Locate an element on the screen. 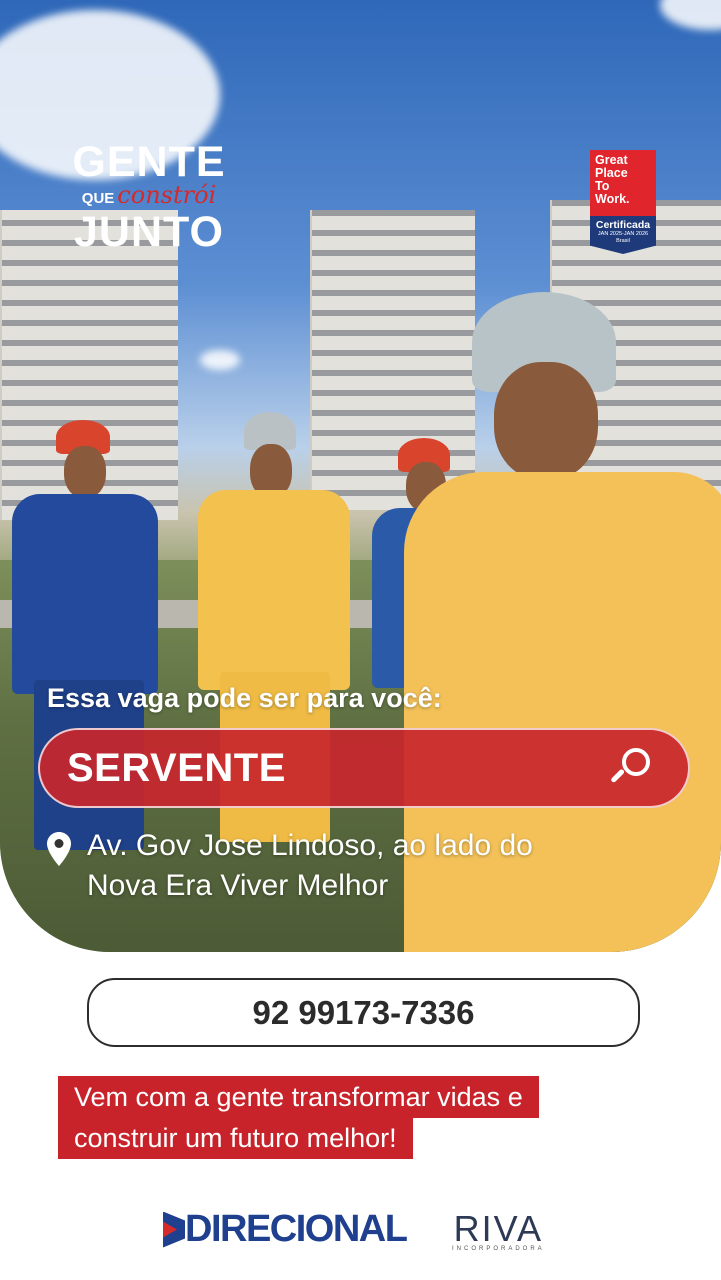  badge-period: JAN 2025-JAN 2026 is located at coordinates (623, 234).